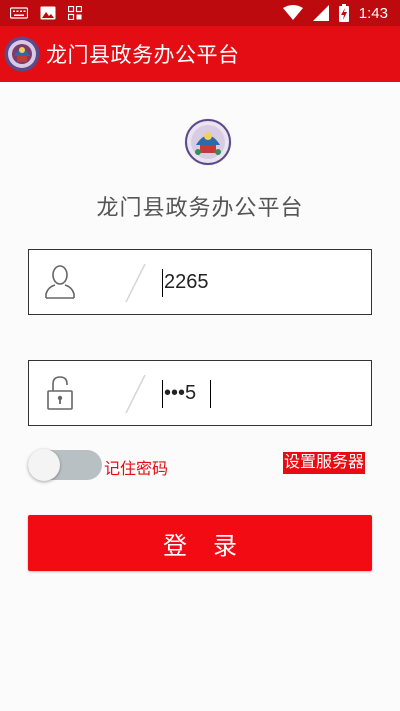  I want to click on battery-charging-icon, so click(343, 13).